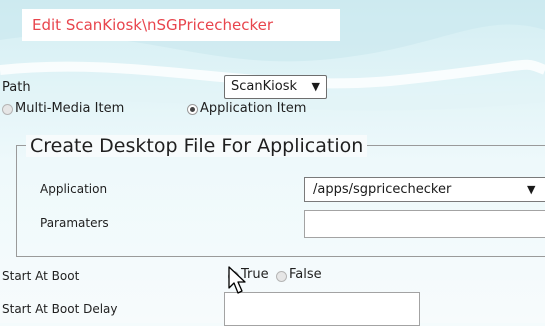 The height and width of the screenshot is (326, 545). What do you see at coordinates (305, 274) in the screenshot?
I see `radio-start-at-boot-false-label: False` at bounding box center [305, 274].